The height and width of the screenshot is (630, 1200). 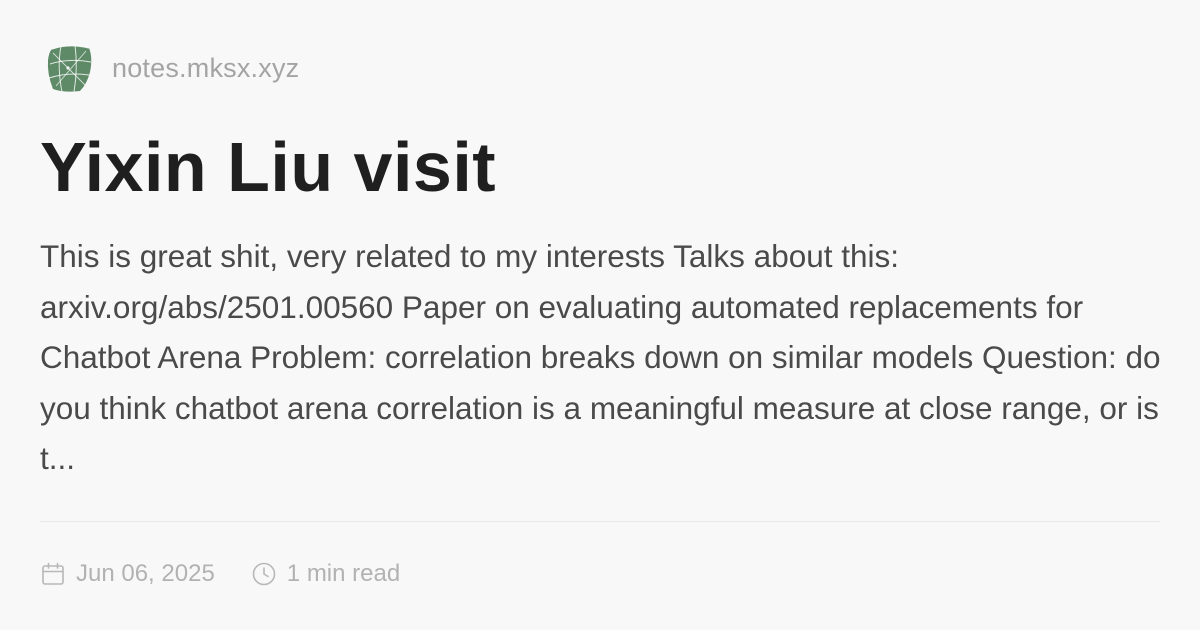 What do you see at coordinates (53, 573) in the screenshot?
I see `calendar-icon` at bounding box center [53, 573].